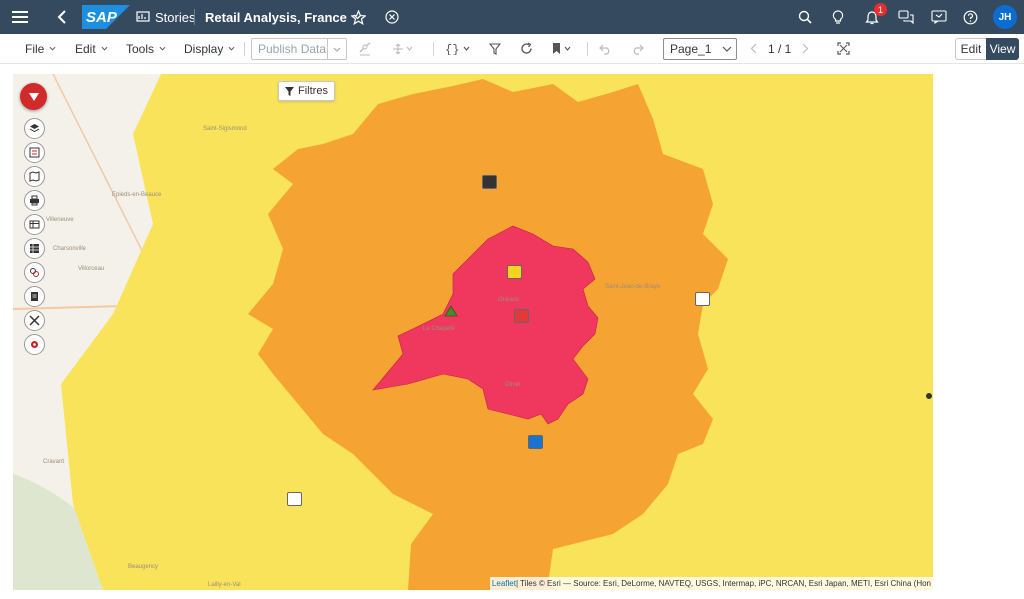 The height and width of the screenshot is (599, 1024). What do you see at coordinates (34, 152) in the screenshot?
I see `legend-icon` at bounding box center [34, 152].